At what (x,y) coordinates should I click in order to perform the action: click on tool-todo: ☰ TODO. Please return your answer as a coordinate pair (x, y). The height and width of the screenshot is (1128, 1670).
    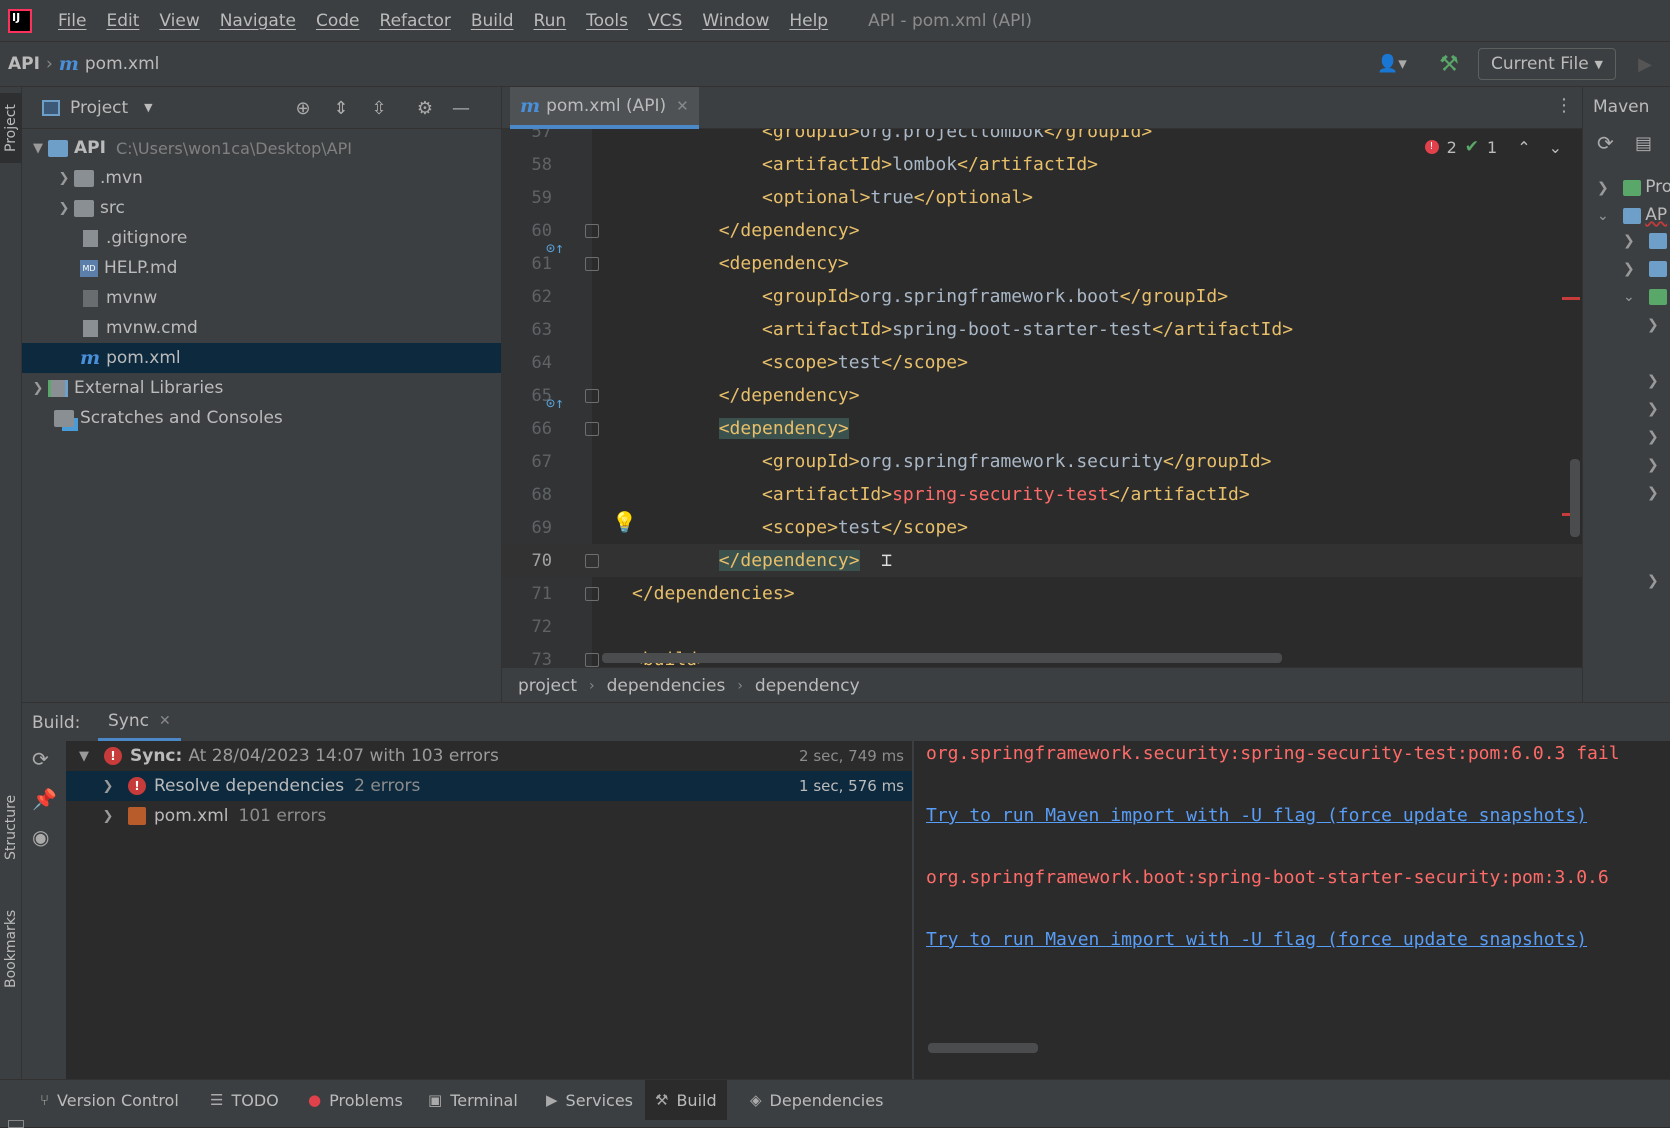
    Looking at the image, I should click on (244, 1100).